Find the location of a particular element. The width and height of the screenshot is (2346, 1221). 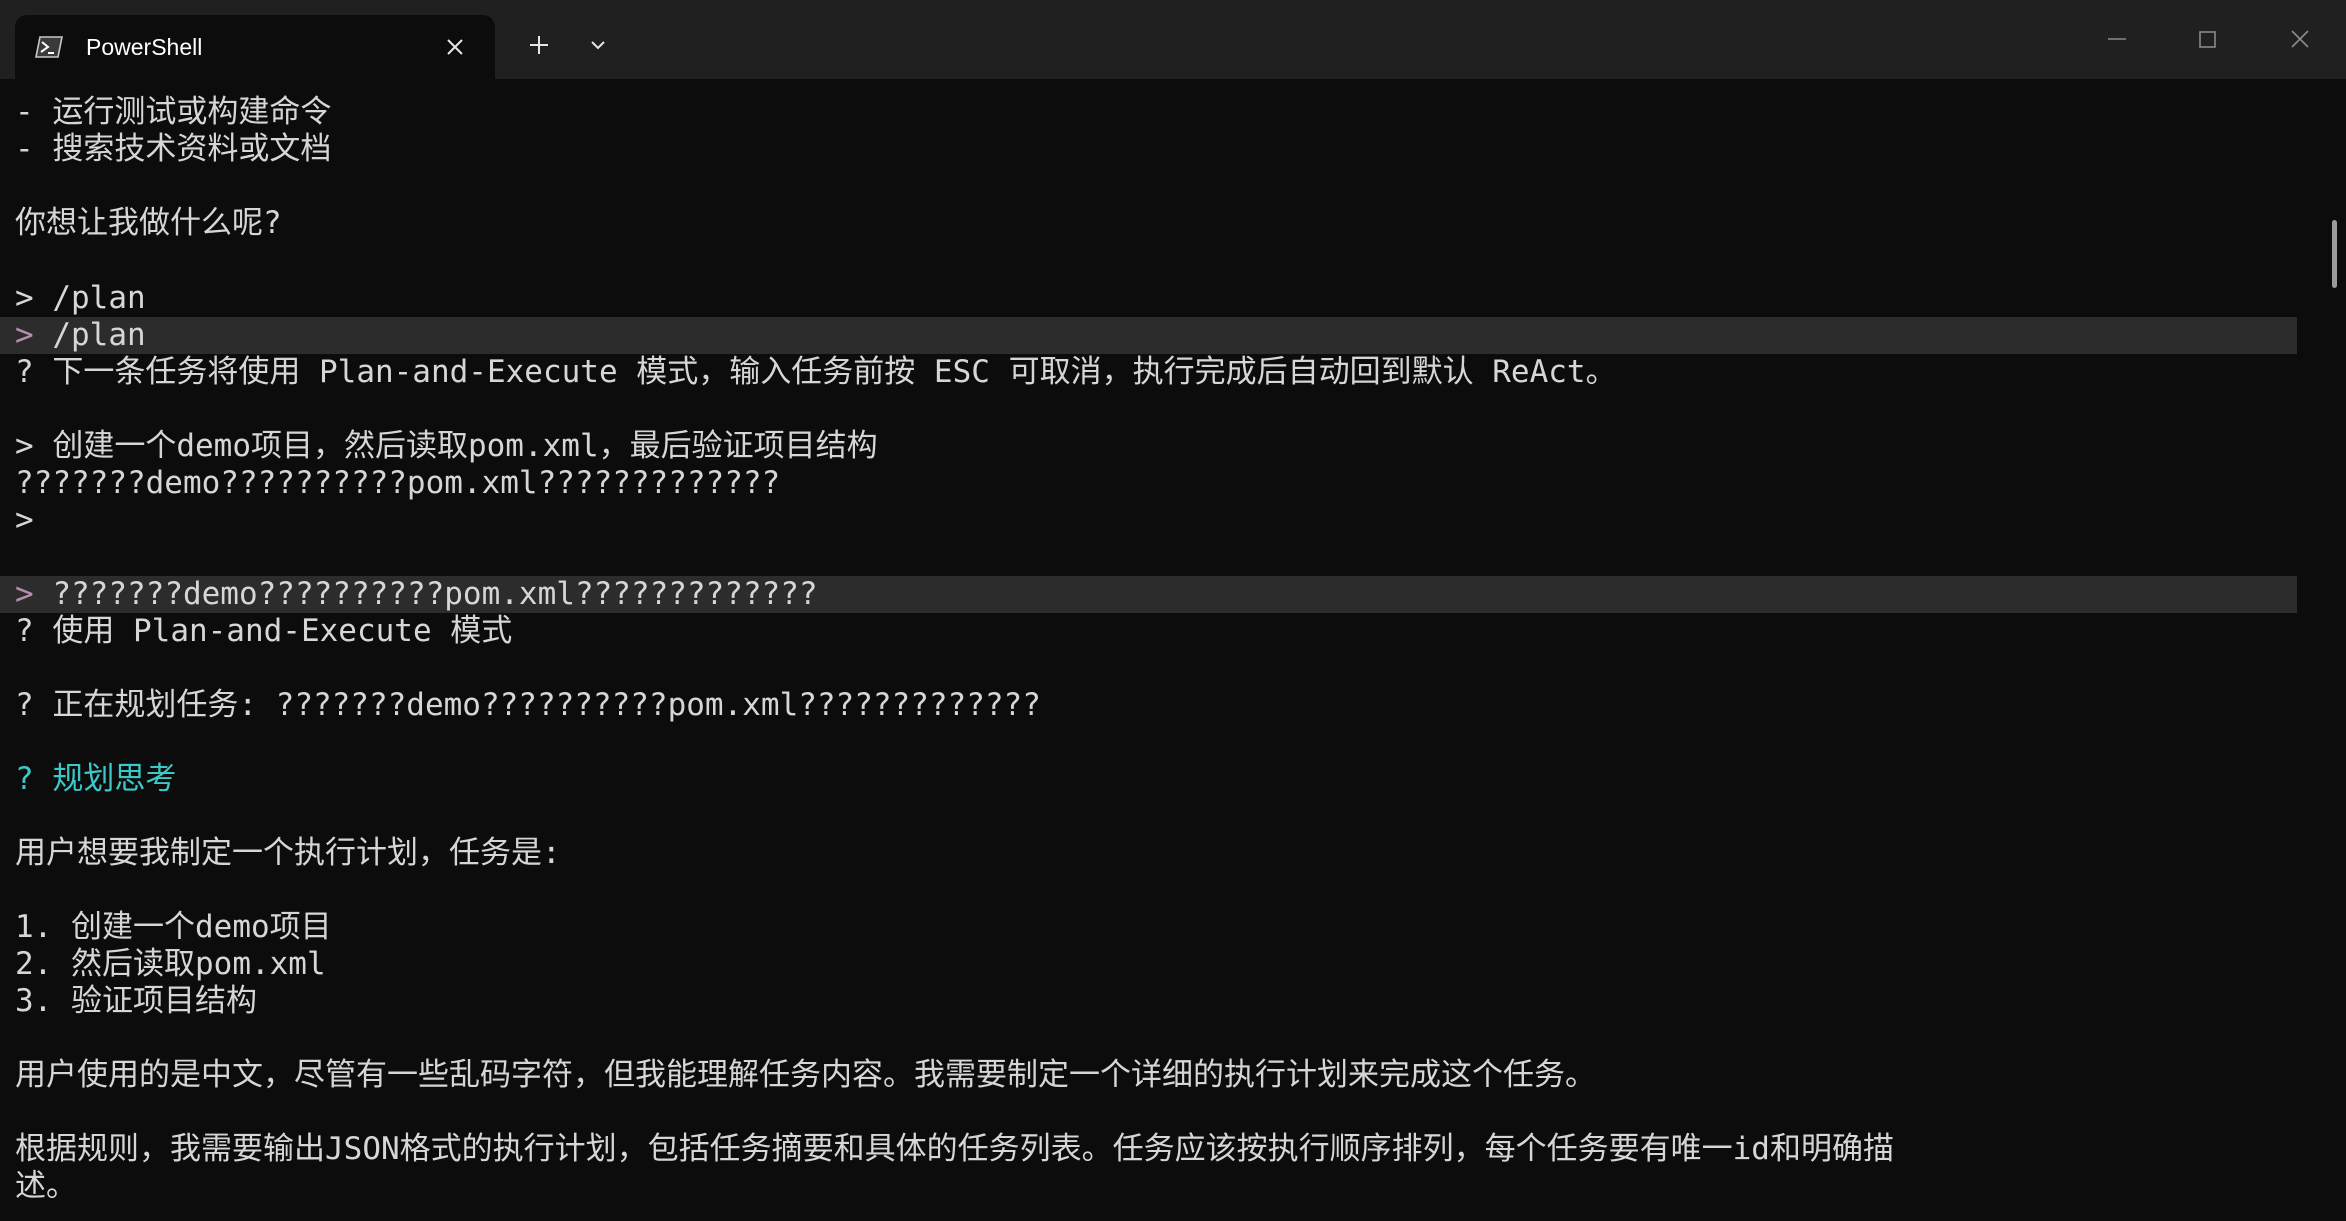

highlighted-line is located at coordinates (1148, 335).